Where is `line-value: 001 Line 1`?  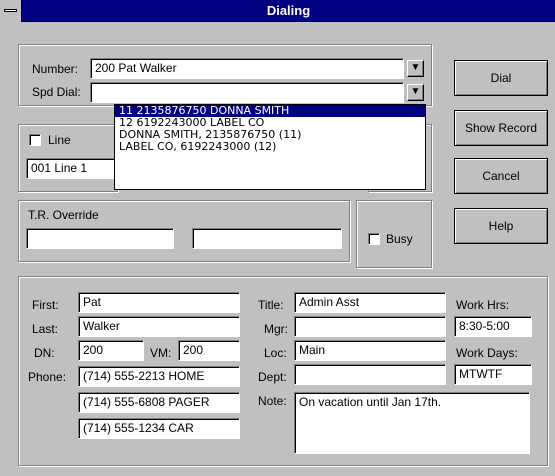
line-value: 001 Line 1 is located at coordinates (59, 168).